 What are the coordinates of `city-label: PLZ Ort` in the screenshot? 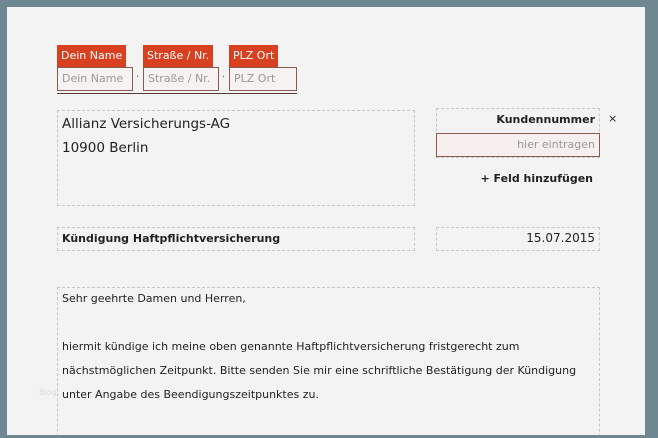 It's located at (254, 56).